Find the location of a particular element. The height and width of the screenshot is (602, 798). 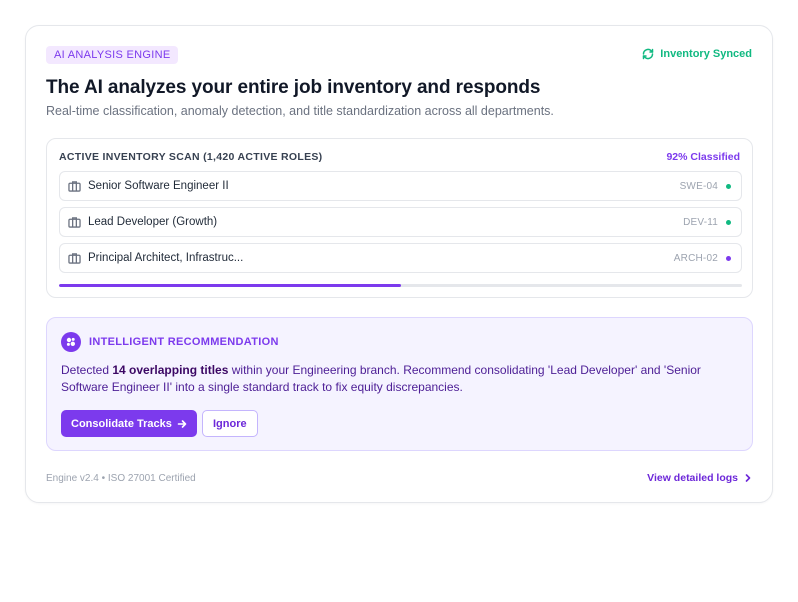

consolidate-tracks-button: Consolidate Tracks is located at coordinates (129, 423).